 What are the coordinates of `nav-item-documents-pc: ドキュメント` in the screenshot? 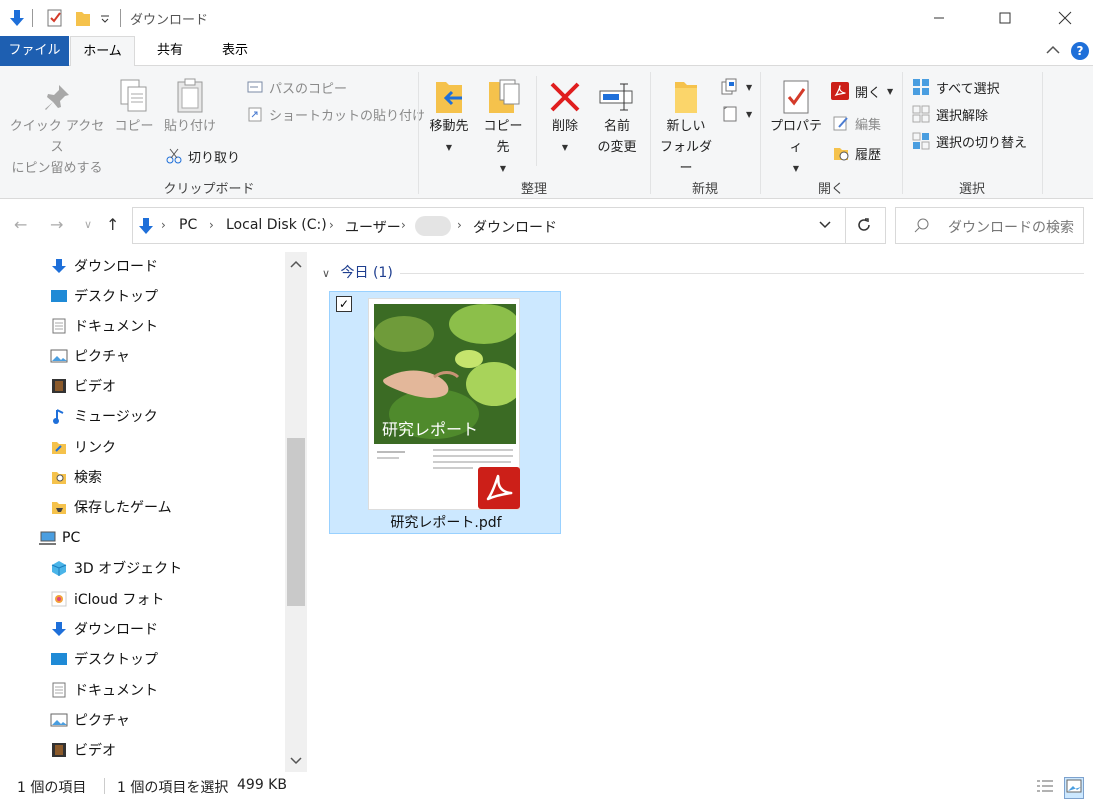 It's located at (104, 690).